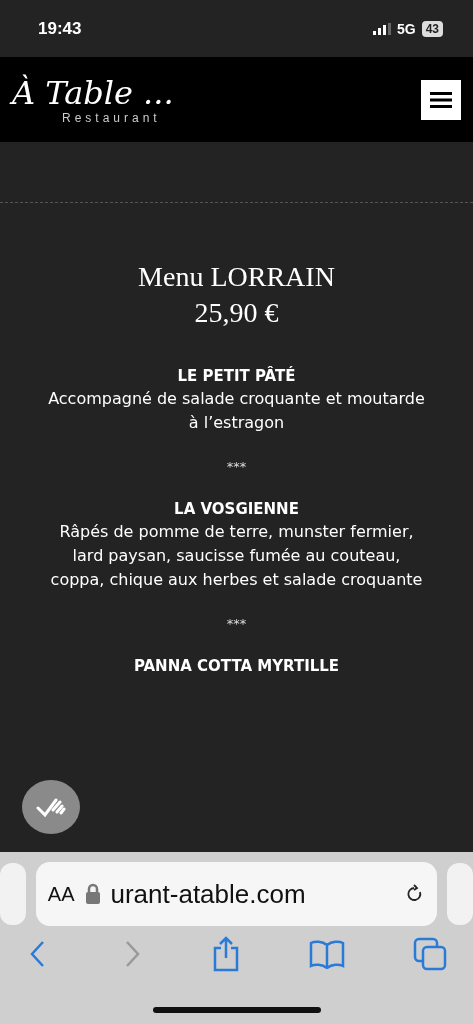  What do you see at coordinates (236, 556) in the screenshot?
I see `course-description: Râpés de pomme de terre, munster fermier, lard paysan, saucisse fumée au couteau, coppa, chique aux herbes et salade croquante` at bounding box center [236, 556].